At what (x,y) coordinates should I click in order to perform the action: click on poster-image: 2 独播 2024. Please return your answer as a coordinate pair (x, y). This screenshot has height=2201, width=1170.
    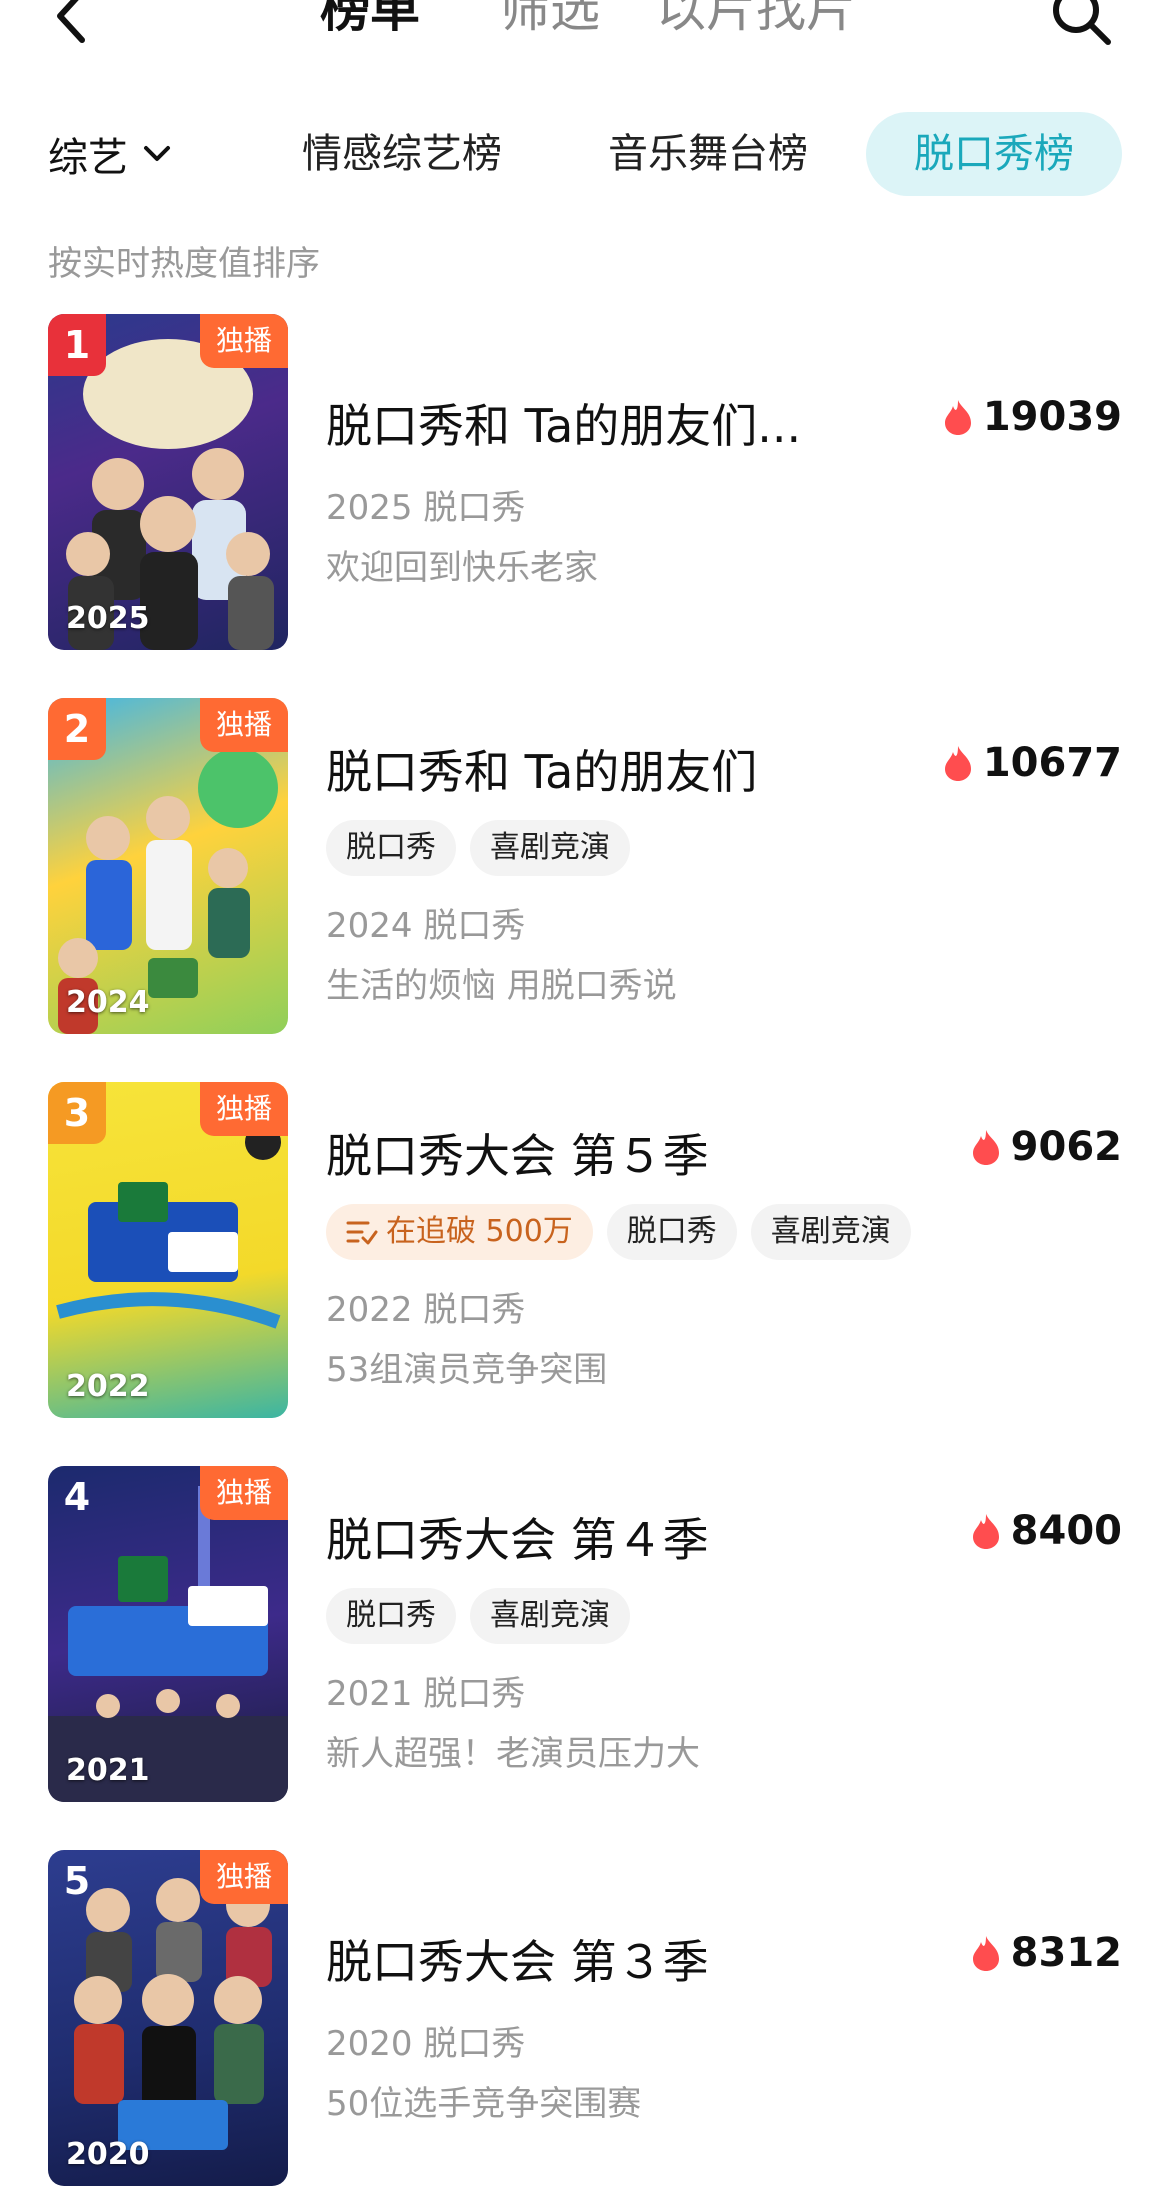
    Looking at the image, I should click on (168, 866).